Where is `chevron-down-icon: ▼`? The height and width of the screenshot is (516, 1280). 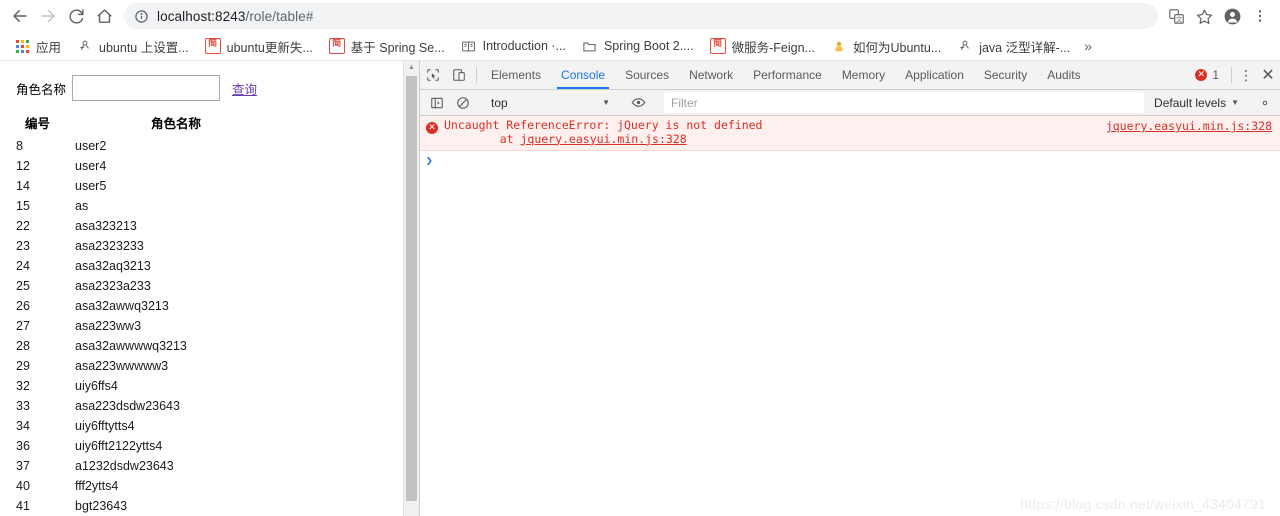 chevron-down-icon: ▼ is located at coordinates (606, 102).